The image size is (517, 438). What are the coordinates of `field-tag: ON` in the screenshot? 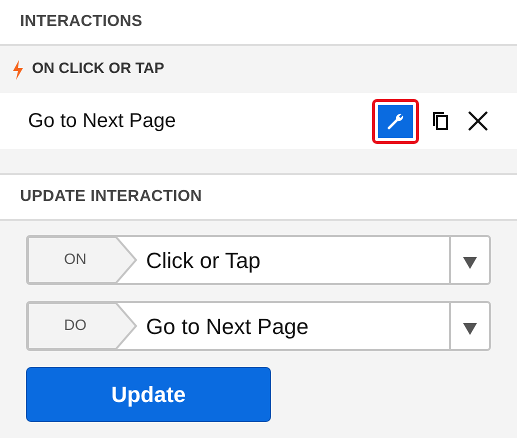 It's located at (83, 260).